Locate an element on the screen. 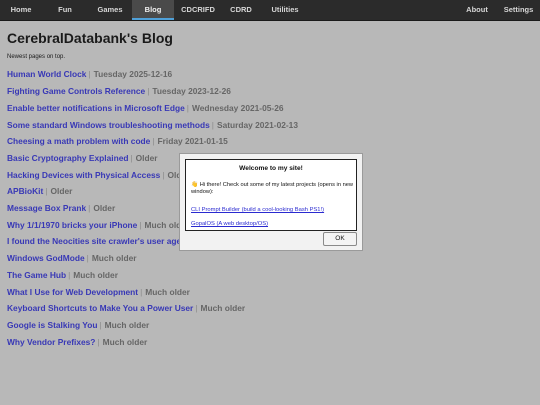 The image size is (540, 405). post-link: Message Box Prank is located at coordinates (46, 208).